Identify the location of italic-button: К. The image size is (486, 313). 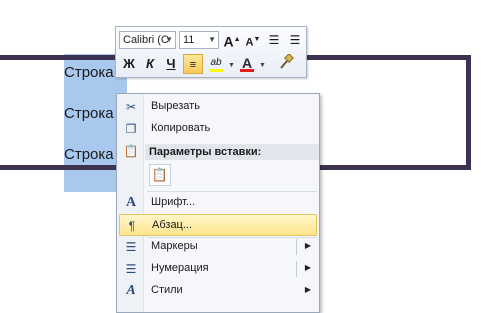
(150, 64).